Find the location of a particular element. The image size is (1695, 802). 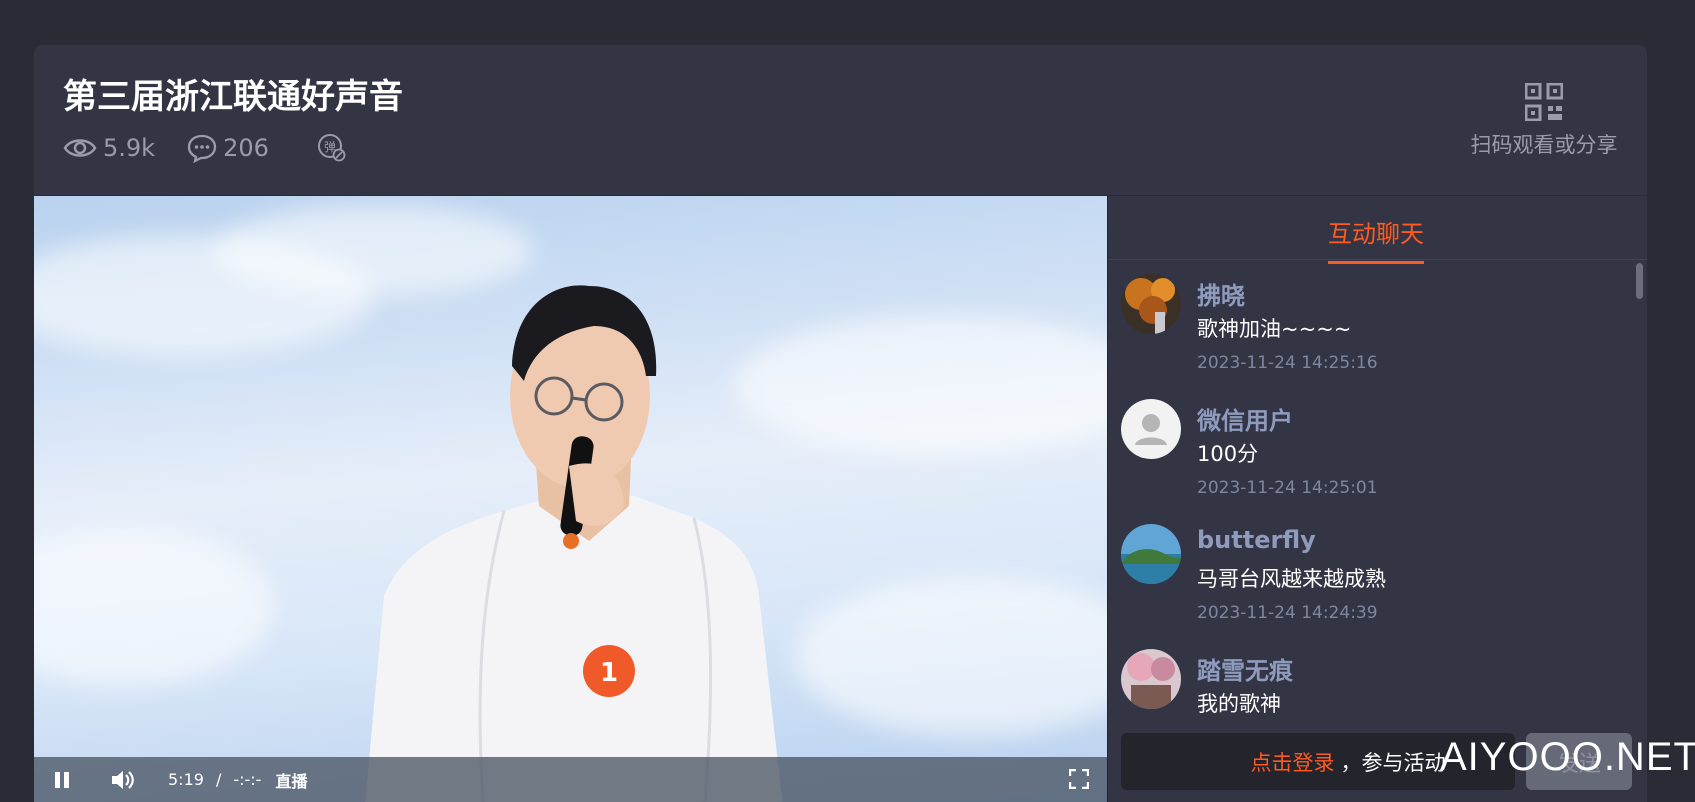

tab-interactive-chat: 互动聊天 is located at coordinates (1376, 239).